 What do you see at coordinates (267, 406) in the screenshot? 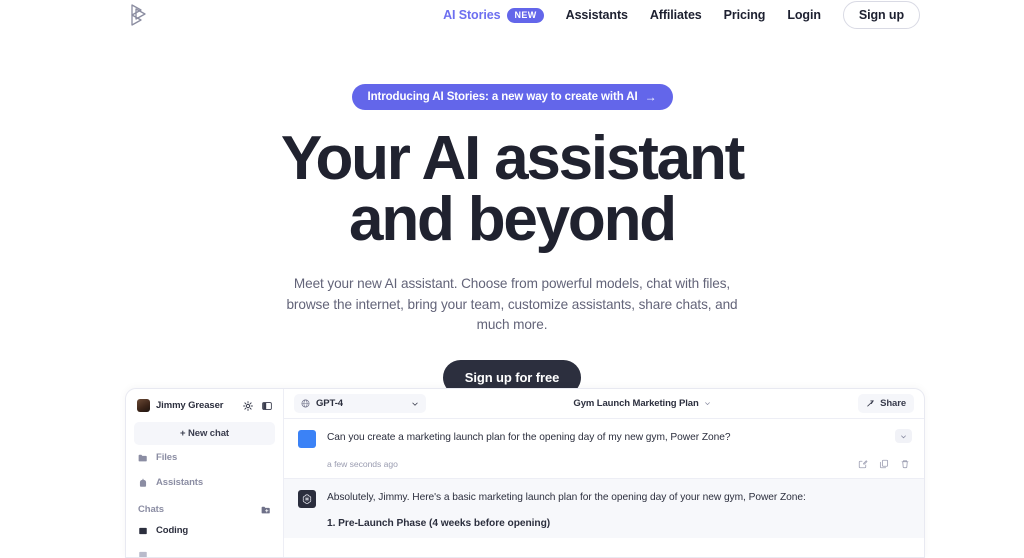
I see `panel-toggle-icon` at bounding box center [267, 406].